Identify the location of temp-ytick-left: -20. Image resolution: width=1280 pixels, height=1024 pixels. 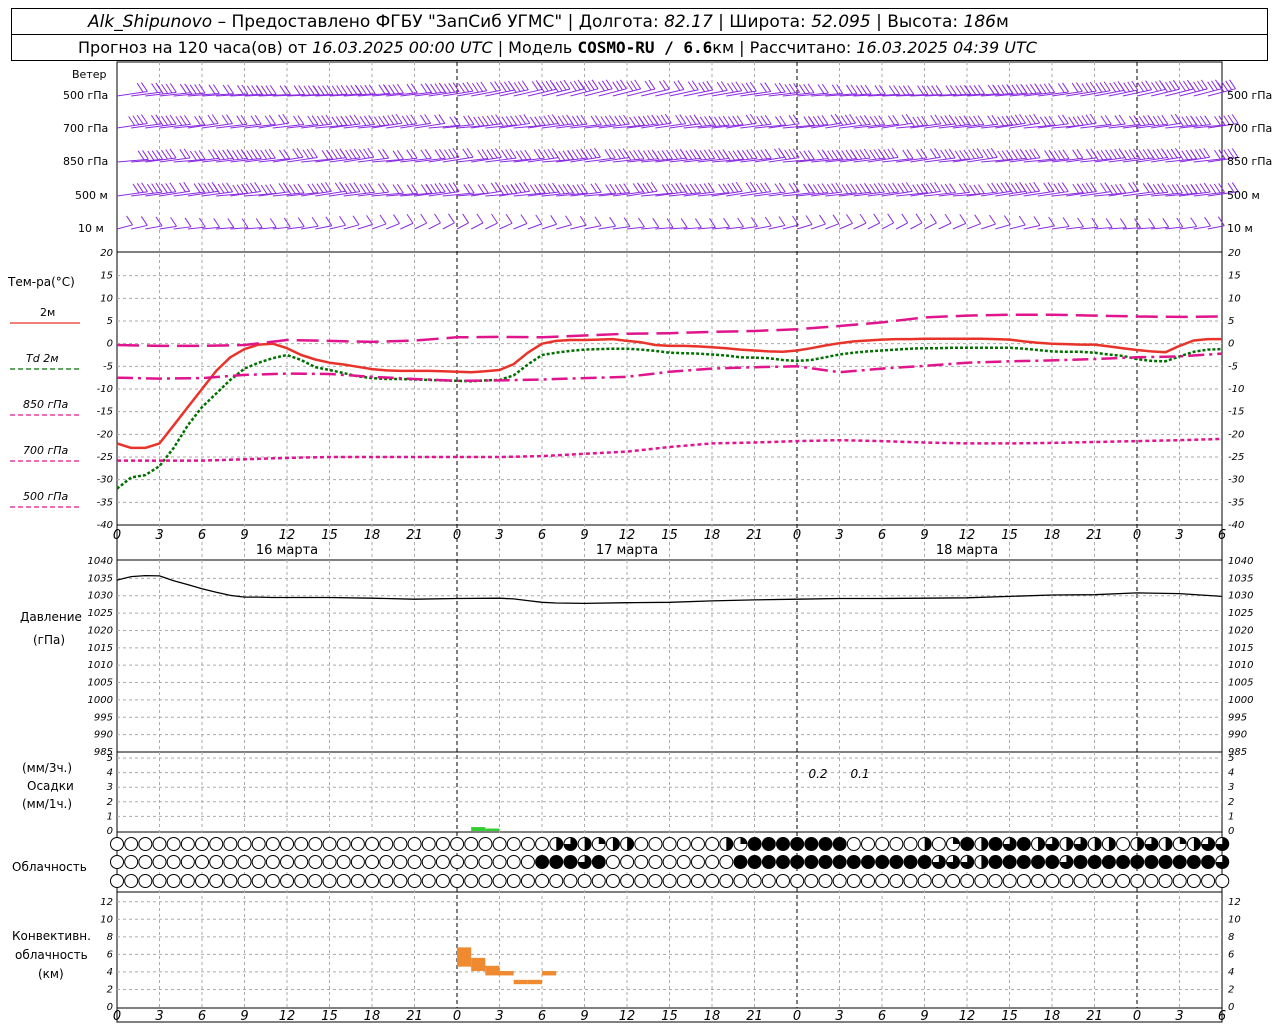
(105, 434).